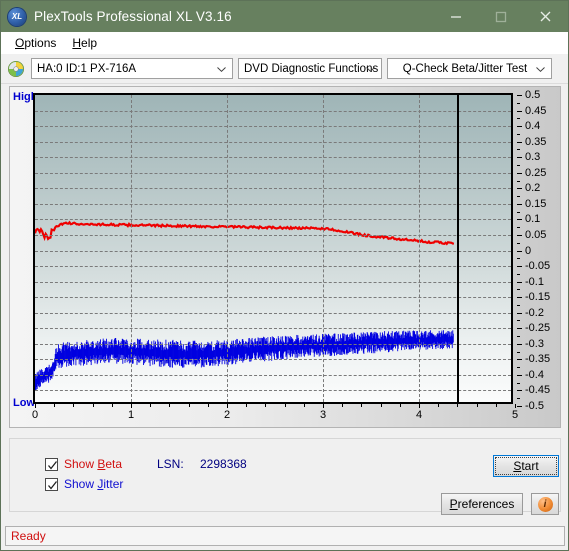 The image size is (569, 551). What do you see at coordinates (51, 464) in the screenshot?
I see `show-beta-checkbox` at bounding box center [51, 464].